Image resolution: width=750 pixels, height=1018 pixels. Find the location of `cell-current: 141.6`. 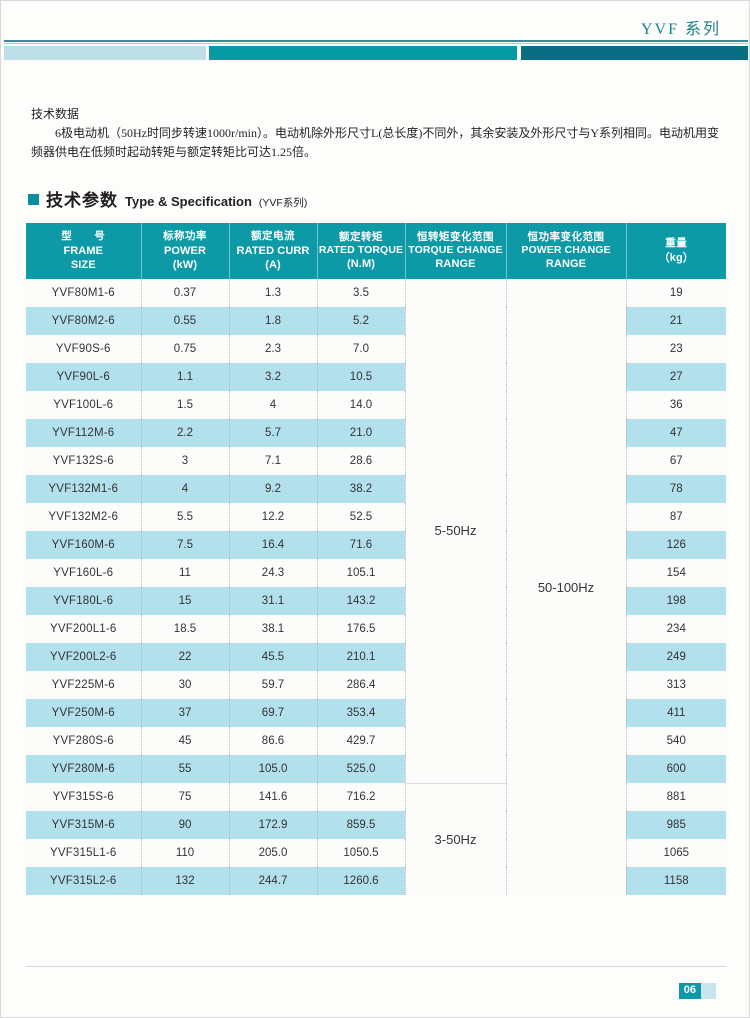

cell-current: 141.6 is located at coordinates (273, 797).